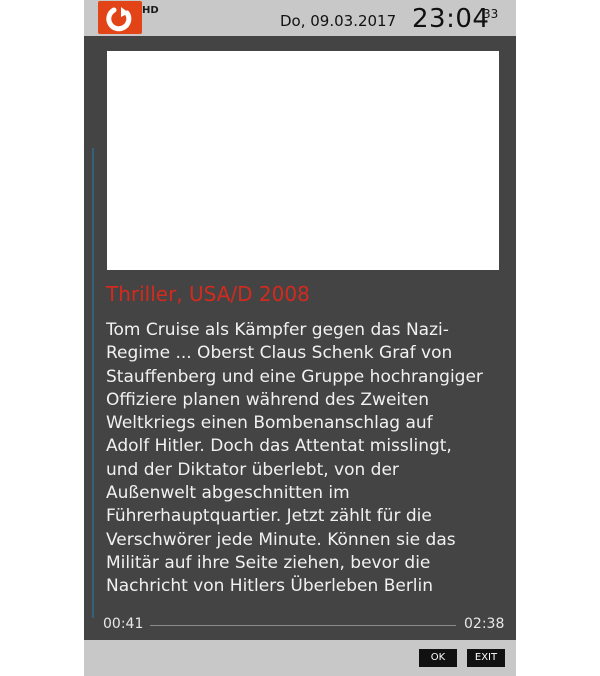 Image resolution: width=600 pixels, height=676 pixels. I want to click on current-time: 23:04, so click(451, 19).